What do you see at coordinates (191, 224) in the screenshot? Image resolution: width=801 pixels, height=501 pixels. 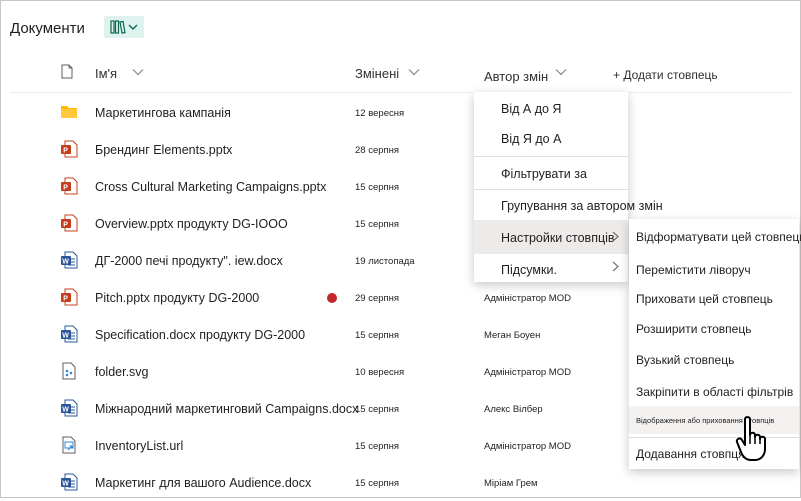 I see `file-name-link: Overview.pptx продукту DG-IOOO` at bounding box center [191, 224].